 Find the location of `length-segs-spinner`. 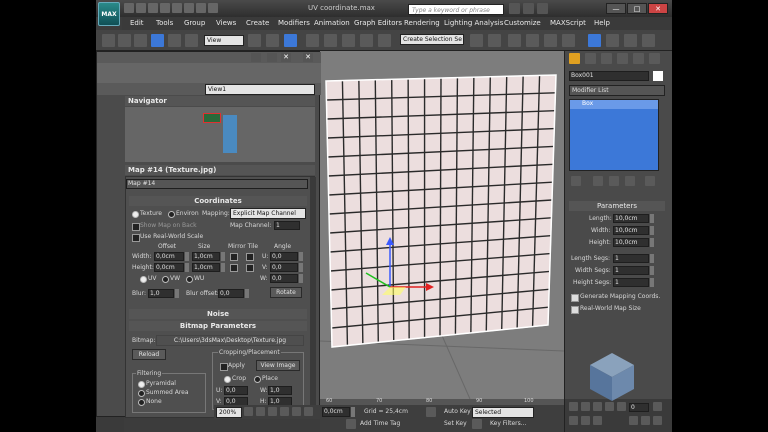

length-segs-spinner is located at coordinates (652, 258).